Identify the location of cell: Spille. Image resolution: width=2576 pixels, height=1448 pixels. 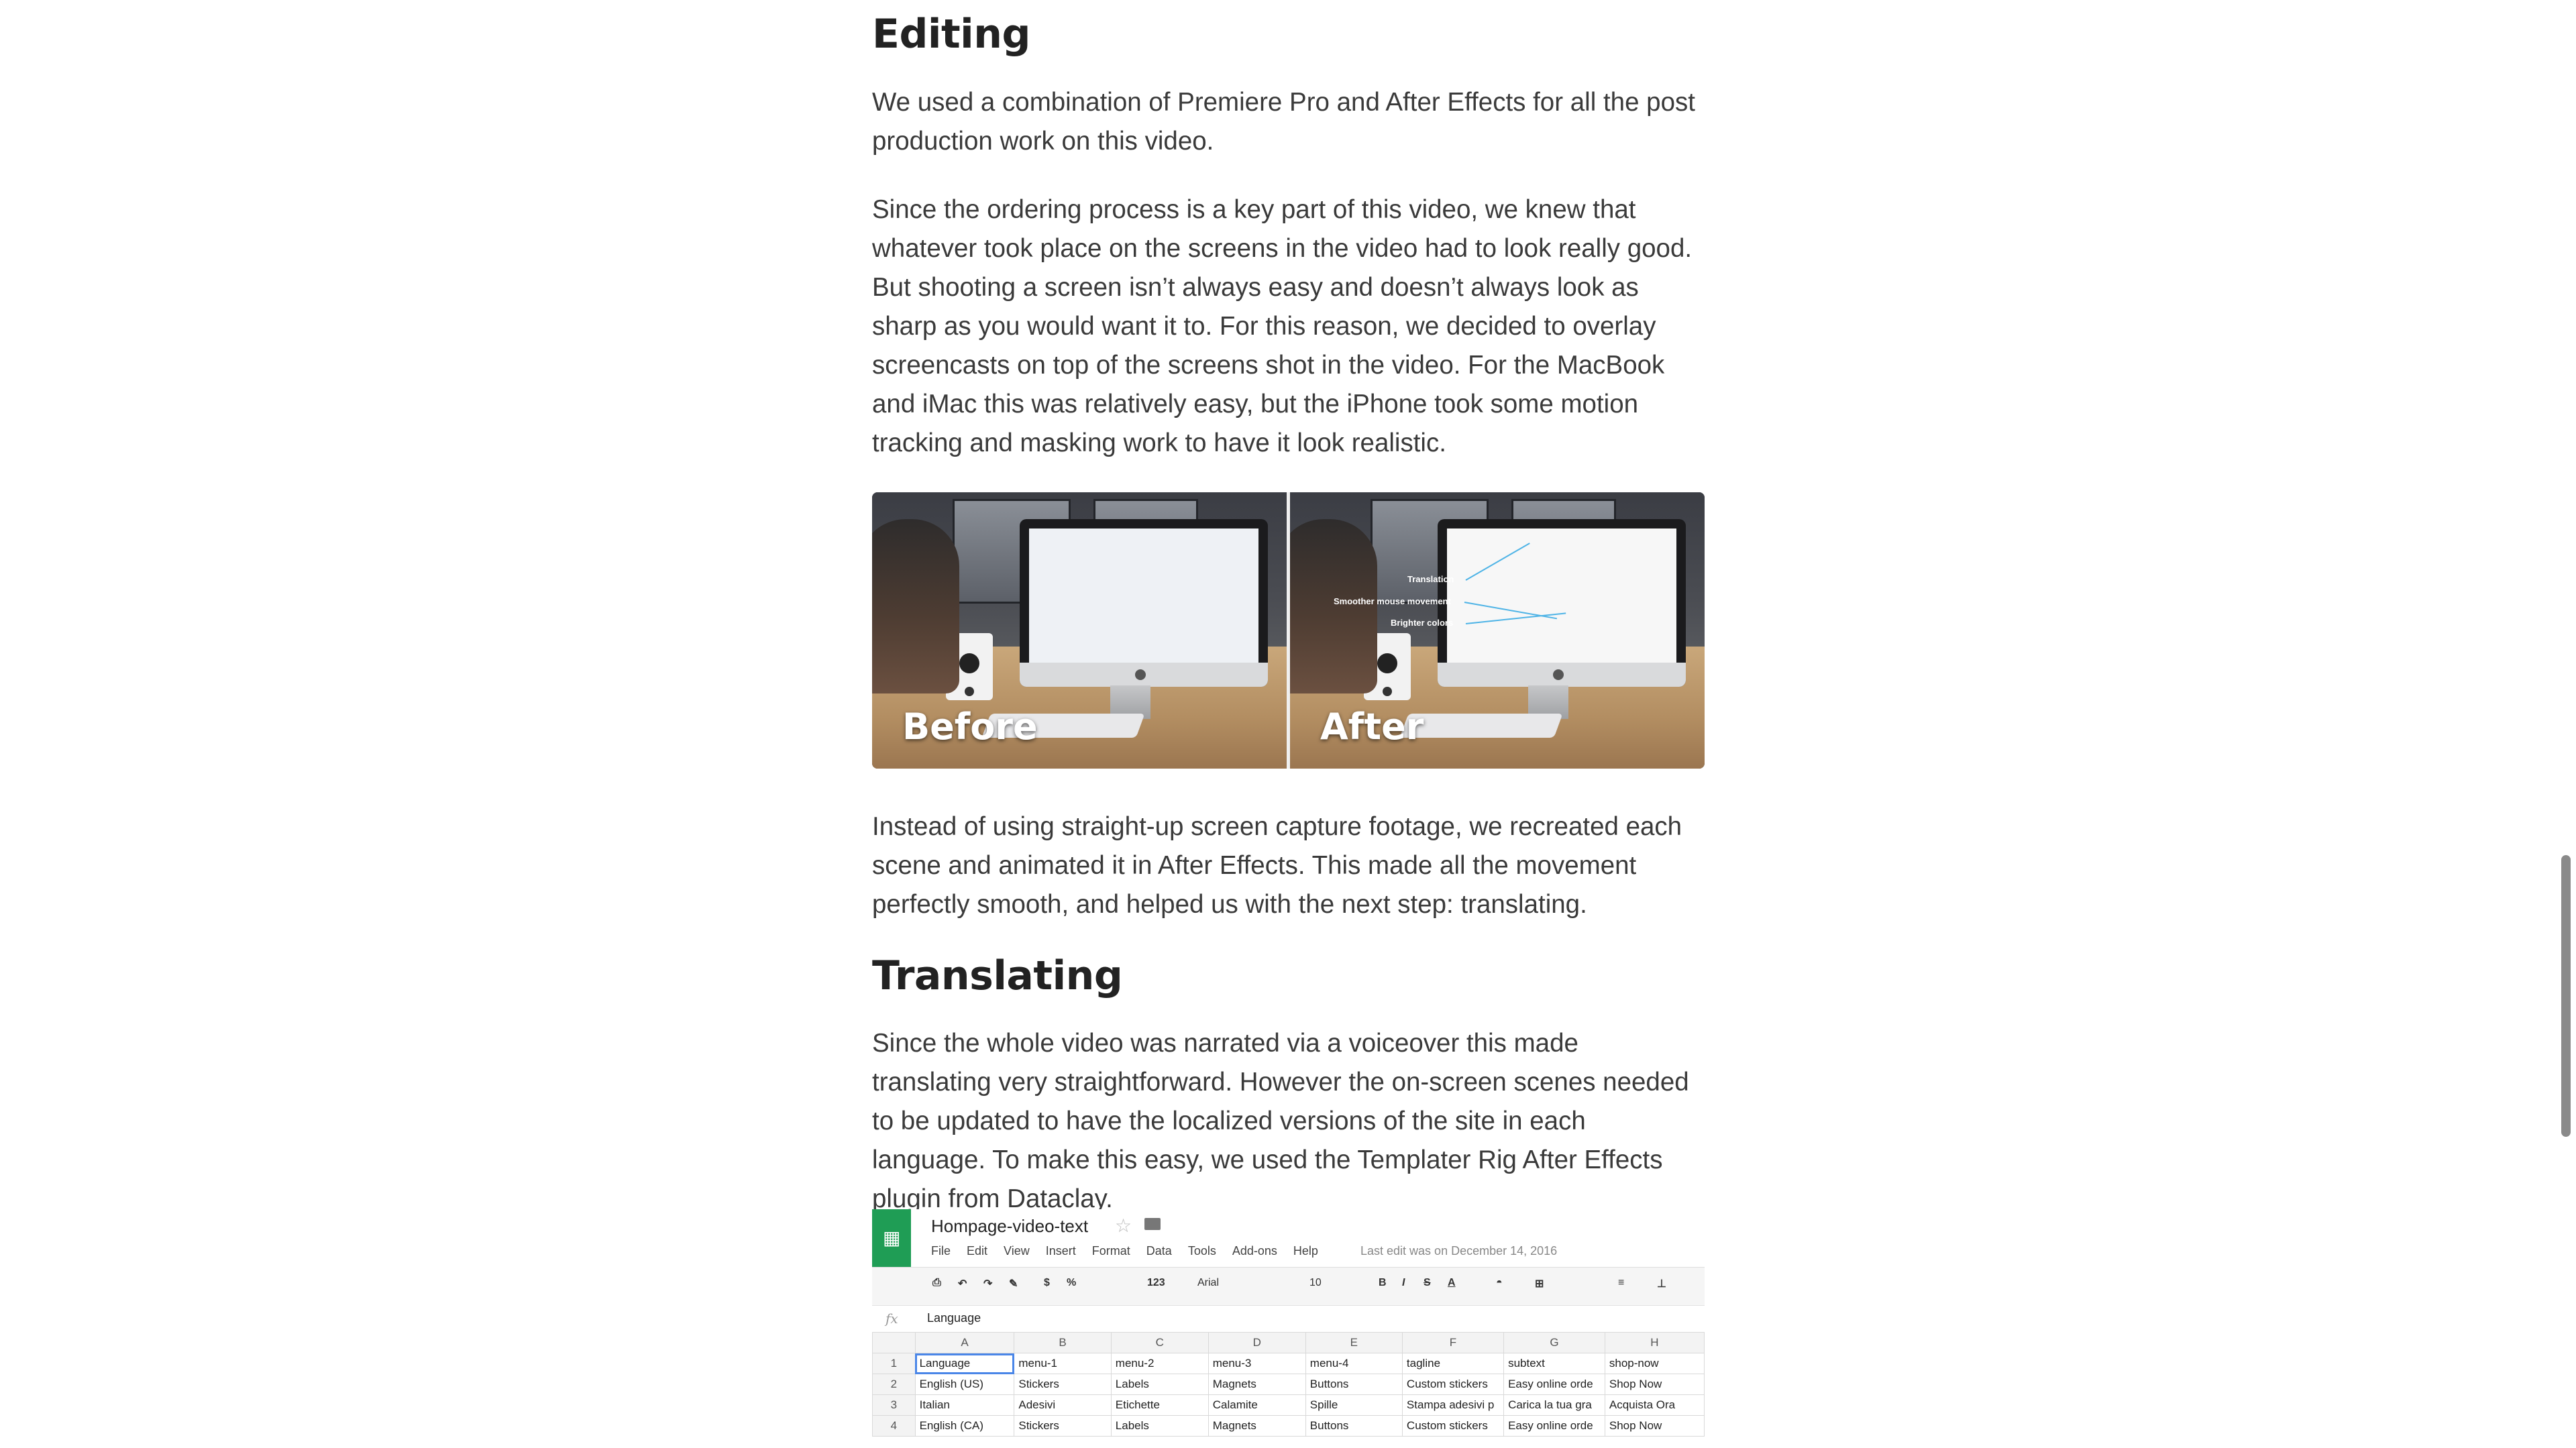
(1354, 1405).